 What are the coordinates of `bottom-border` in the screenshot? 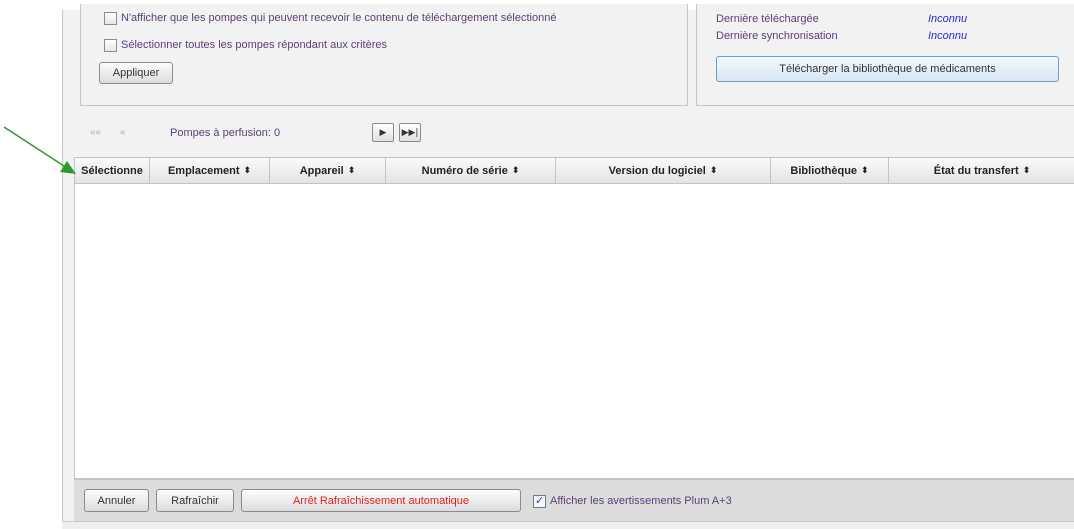 It's located at (568, 525).